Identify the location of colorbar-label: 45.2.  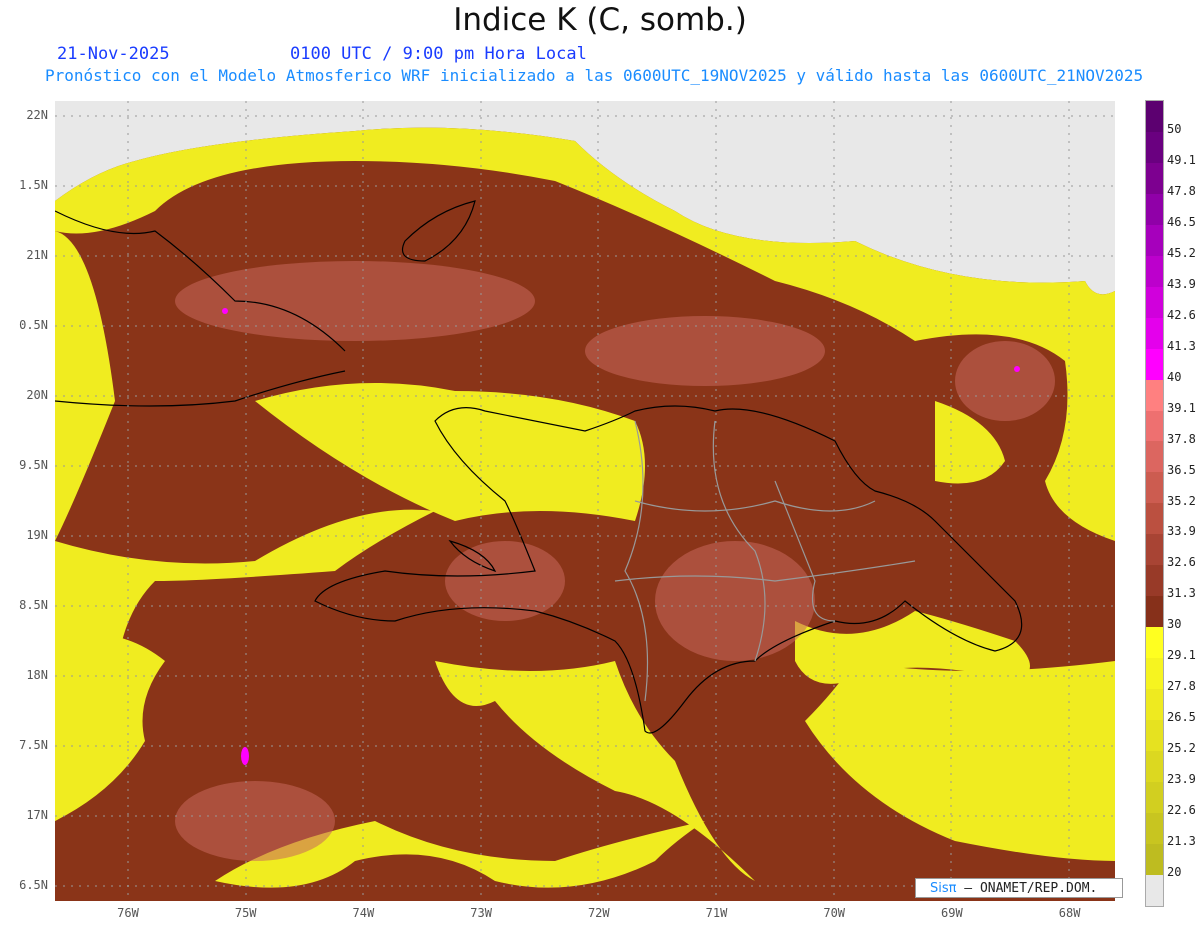
(1181, 252).